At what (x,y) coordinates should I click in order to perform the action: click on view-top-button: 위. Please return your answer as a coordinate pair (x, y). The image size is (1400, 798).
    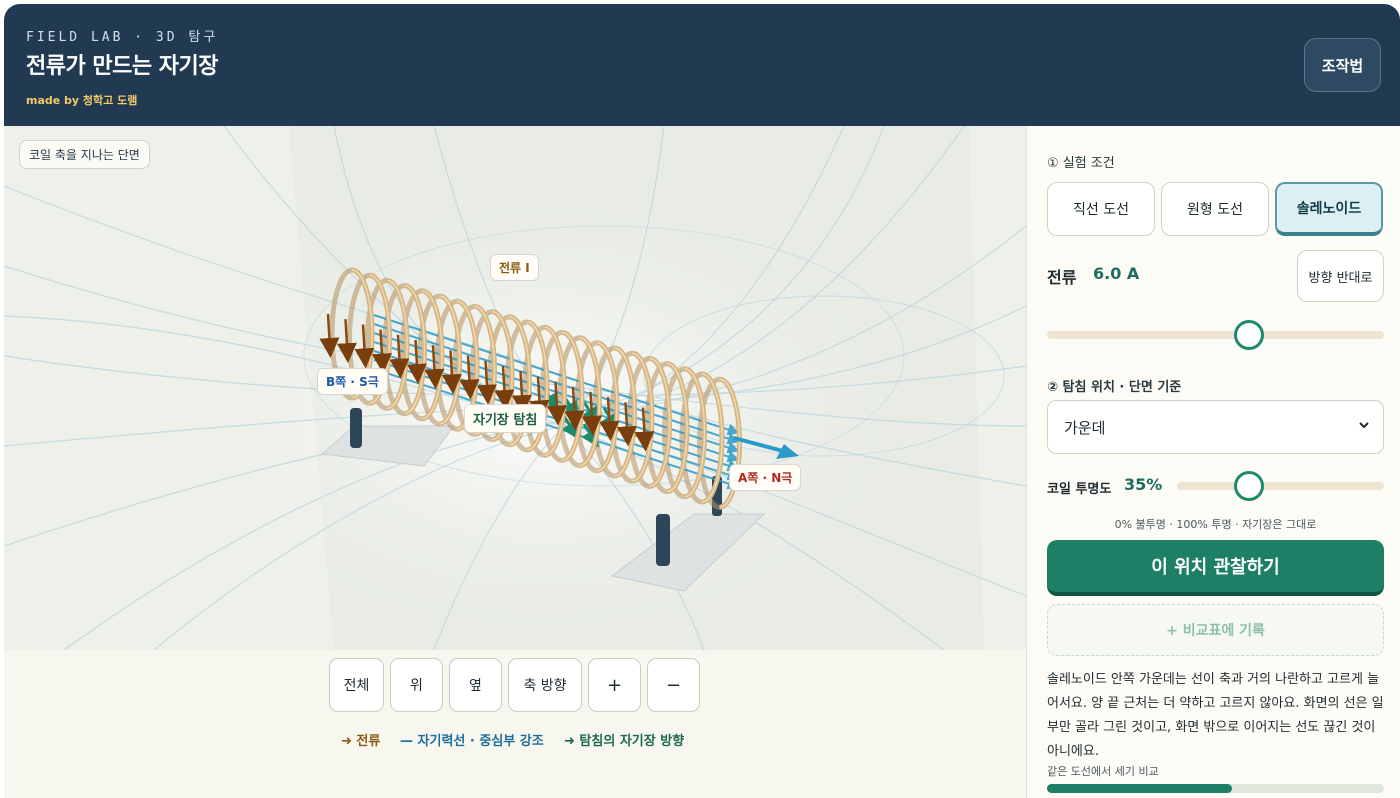
    Looking at the image, I should click on (416, 685).